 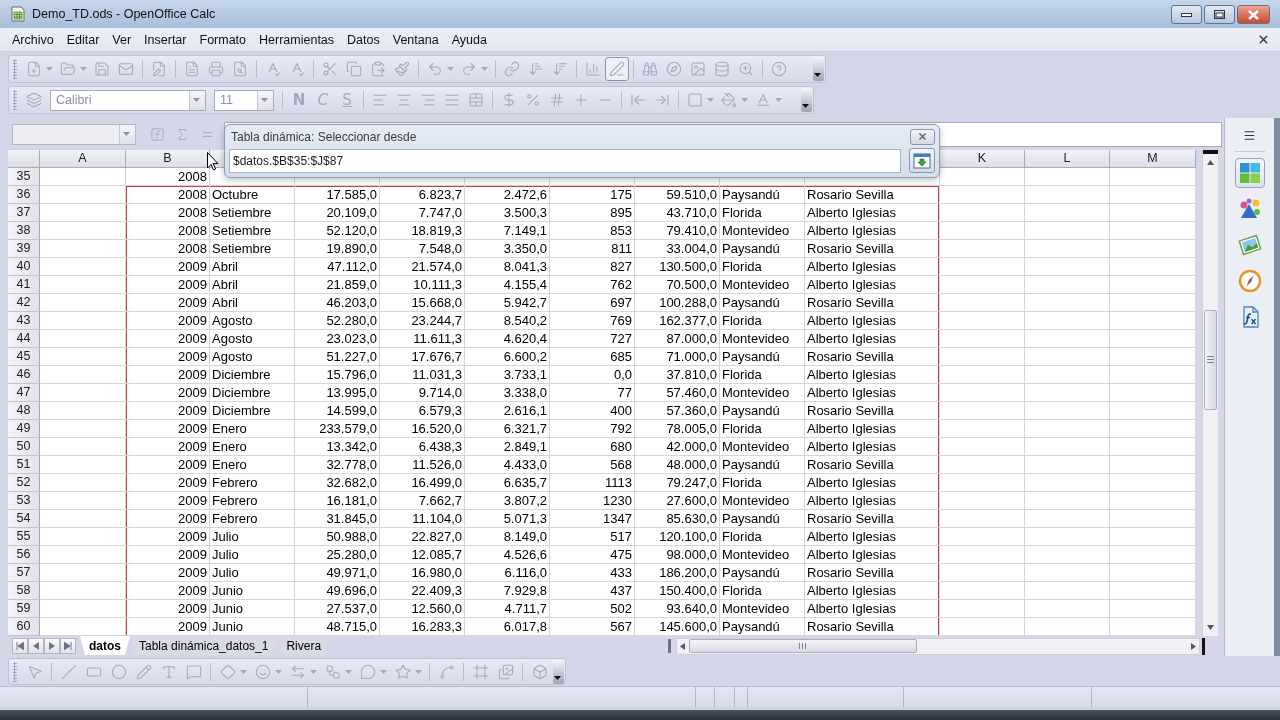 What do you see at coordinates (1219, 14) in the screenshot?
I see `maximize-button` at bounding box center [1219, 14].